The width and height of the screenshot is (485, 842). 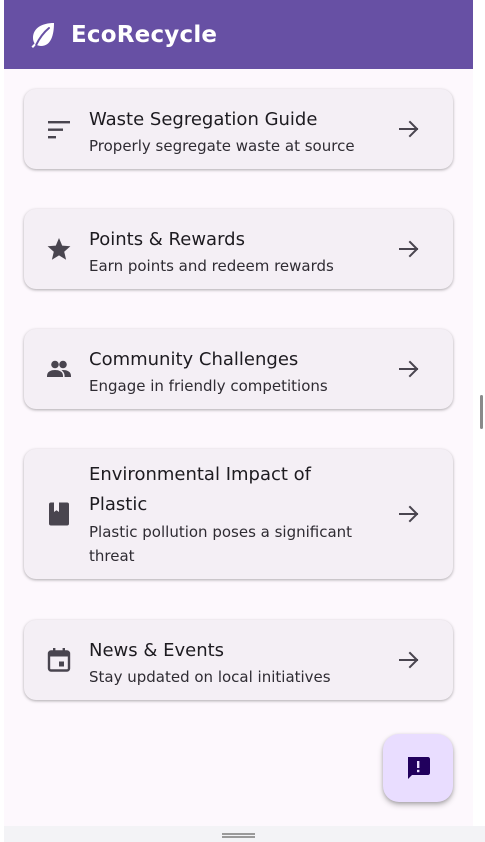 I want to click on card-title: Community Challenges, so click(x=194, y=359).